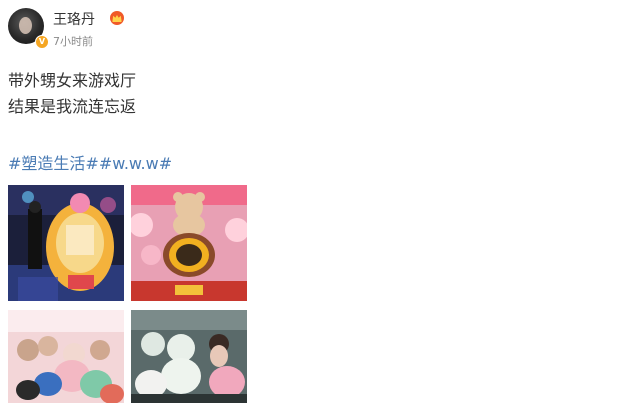 Image resolution: width=640 pixels, height=403 pixels. I want to click on avatar-face, so click(25, 25).